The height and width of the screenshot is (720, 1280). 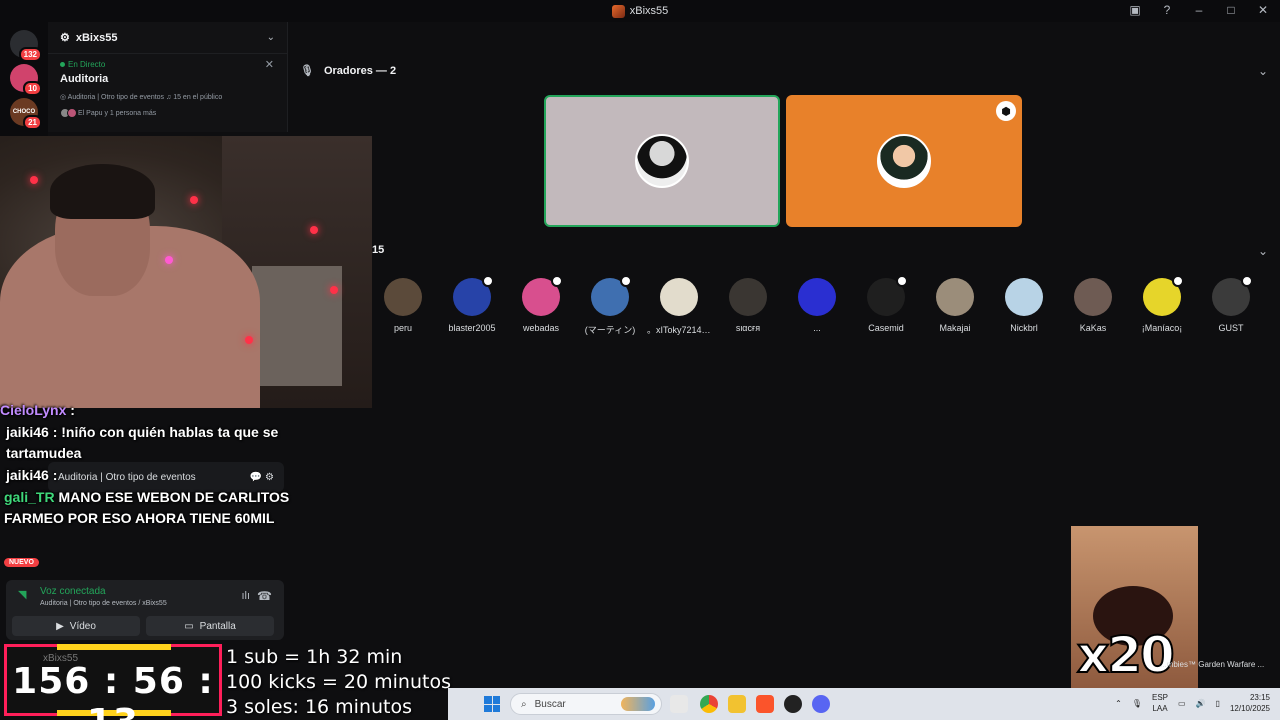 I want to click on audience-name: Nickbrl, so click(x=1024, y=328).